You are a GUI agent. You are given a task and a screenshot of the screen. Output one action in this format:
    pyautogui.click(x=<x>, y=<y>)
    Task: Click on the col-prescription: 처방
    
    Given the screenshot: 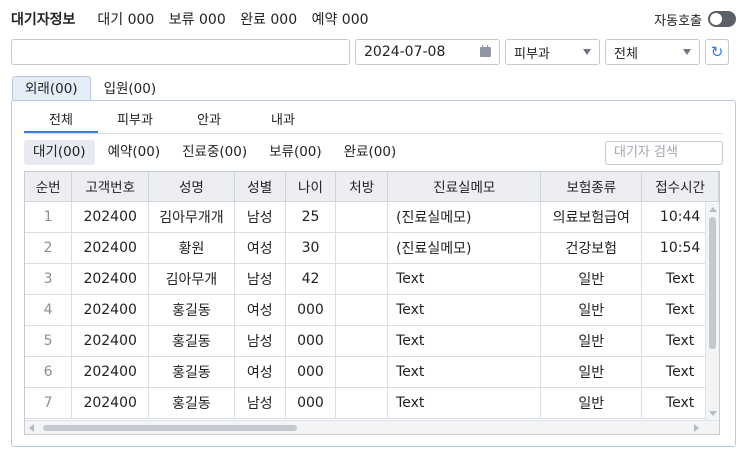 What is the action you would take?
    pyautogui.click(x=362, y=187)
    